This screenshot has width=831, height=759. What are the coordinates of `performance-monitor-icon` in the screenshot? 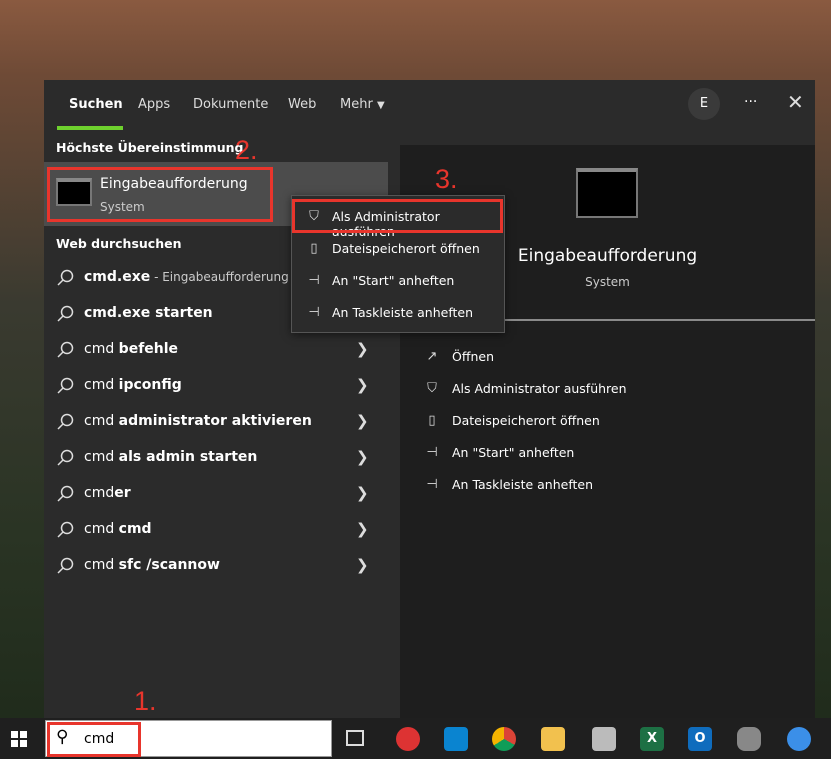 It's located at (604, 739).